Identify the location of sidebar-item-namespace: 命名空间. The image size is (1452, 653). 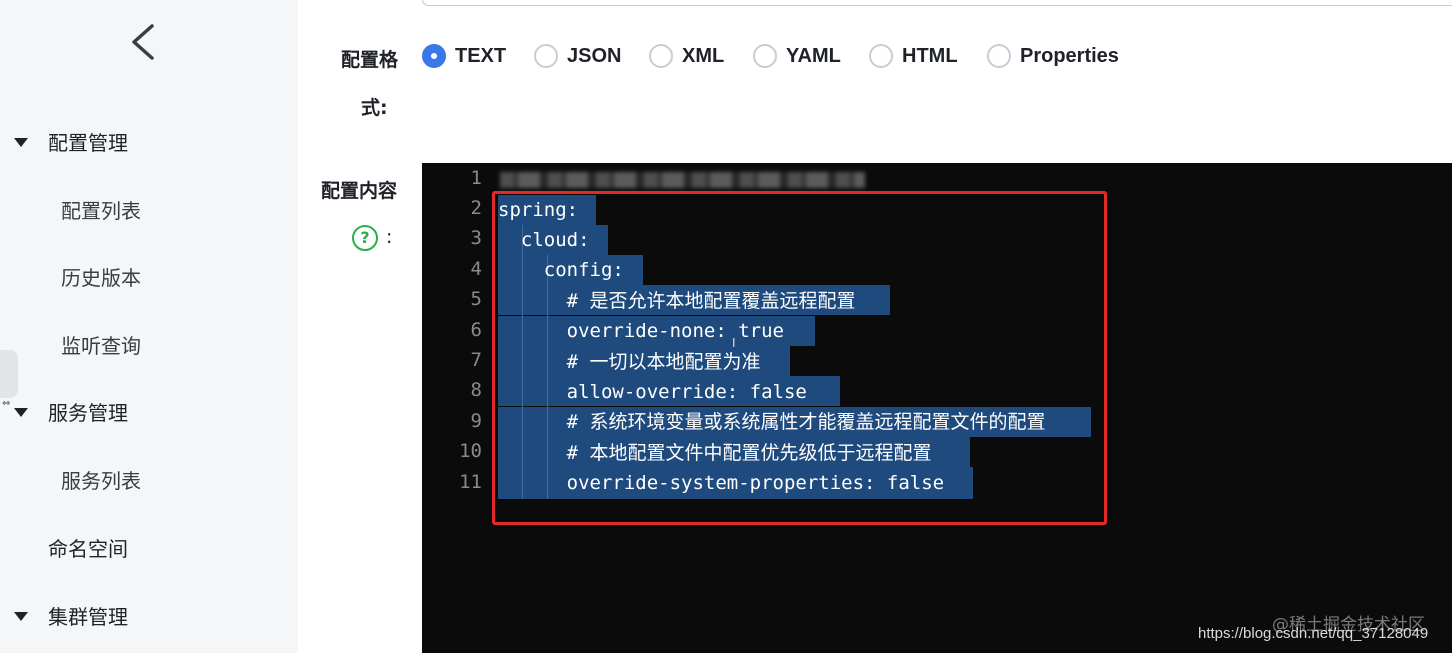
(88, 549).